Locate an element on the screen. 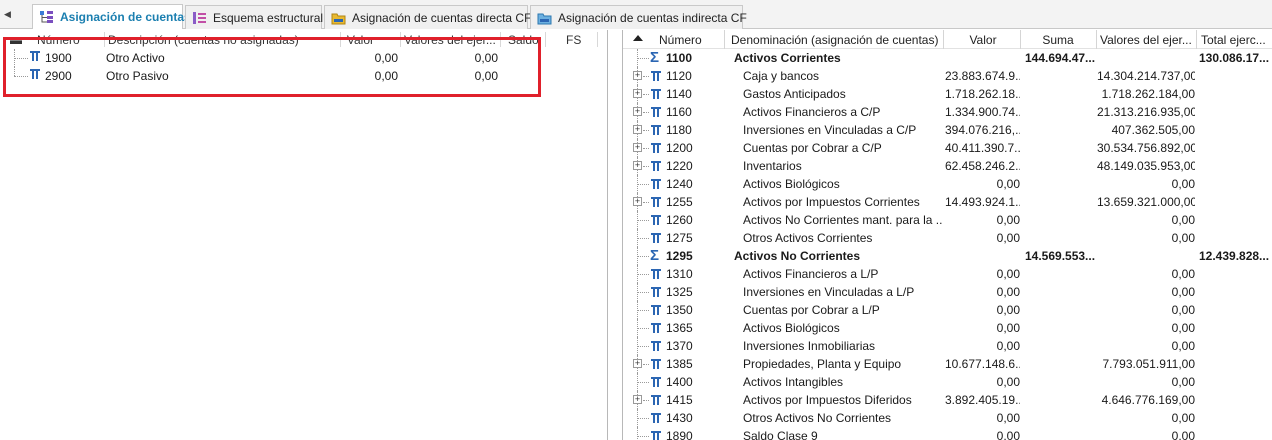 Image resolution: width=1272 pixels, height=440 pixels. account-number: 1365 is located at coordinates (679, 328).